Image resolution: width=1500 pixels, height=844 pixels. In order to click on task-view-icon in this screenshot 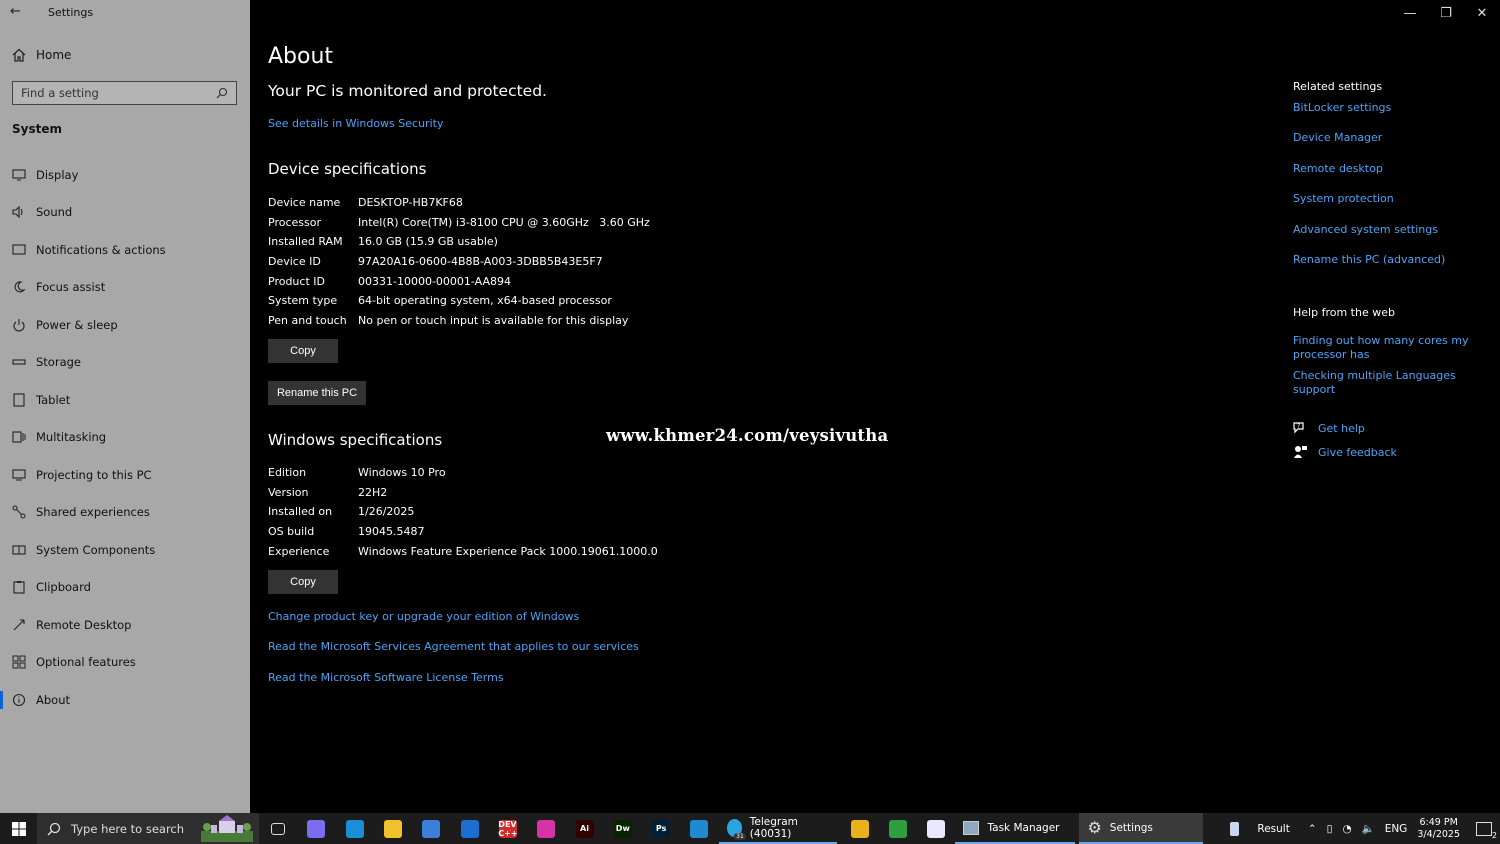, I will do `click(278, 828)`.